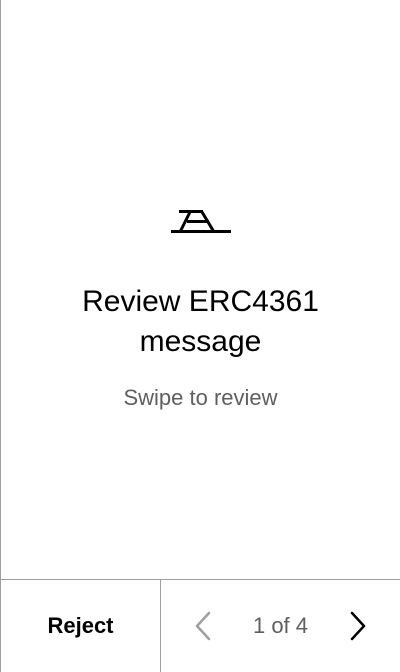 The image size is (400, 672). Describe the element at coordinates (81, 626) in the screenshot. I see `reject-button: Reject` at that location.